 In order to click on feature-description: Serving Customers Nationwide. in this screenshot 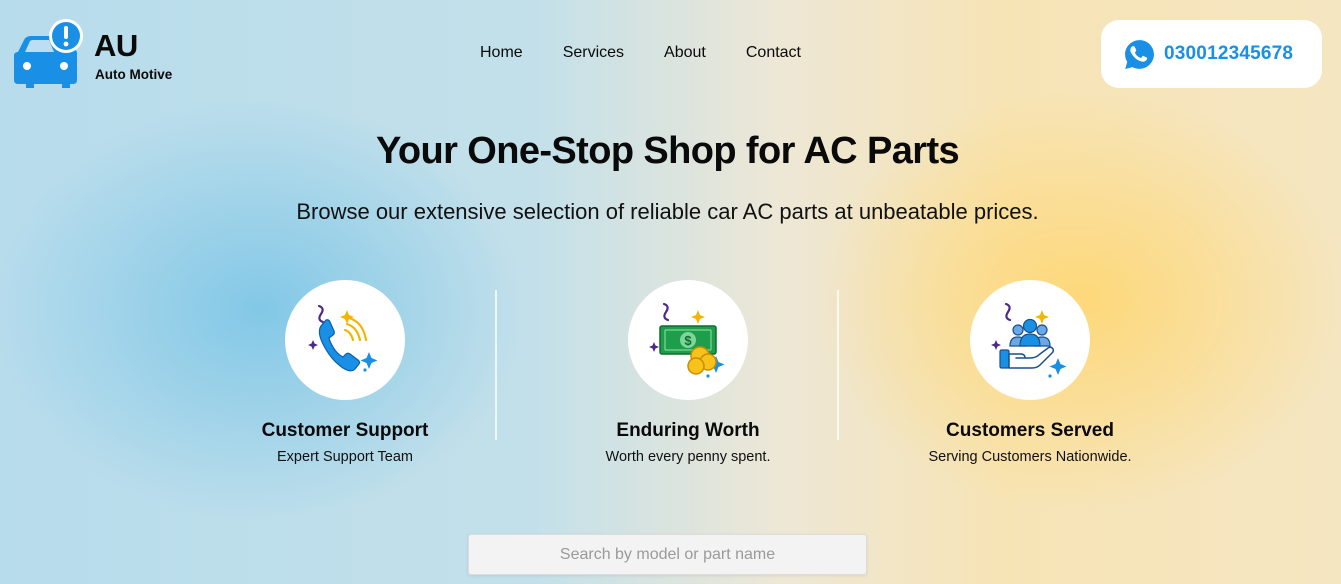, I will do `click(1030, 457)`.